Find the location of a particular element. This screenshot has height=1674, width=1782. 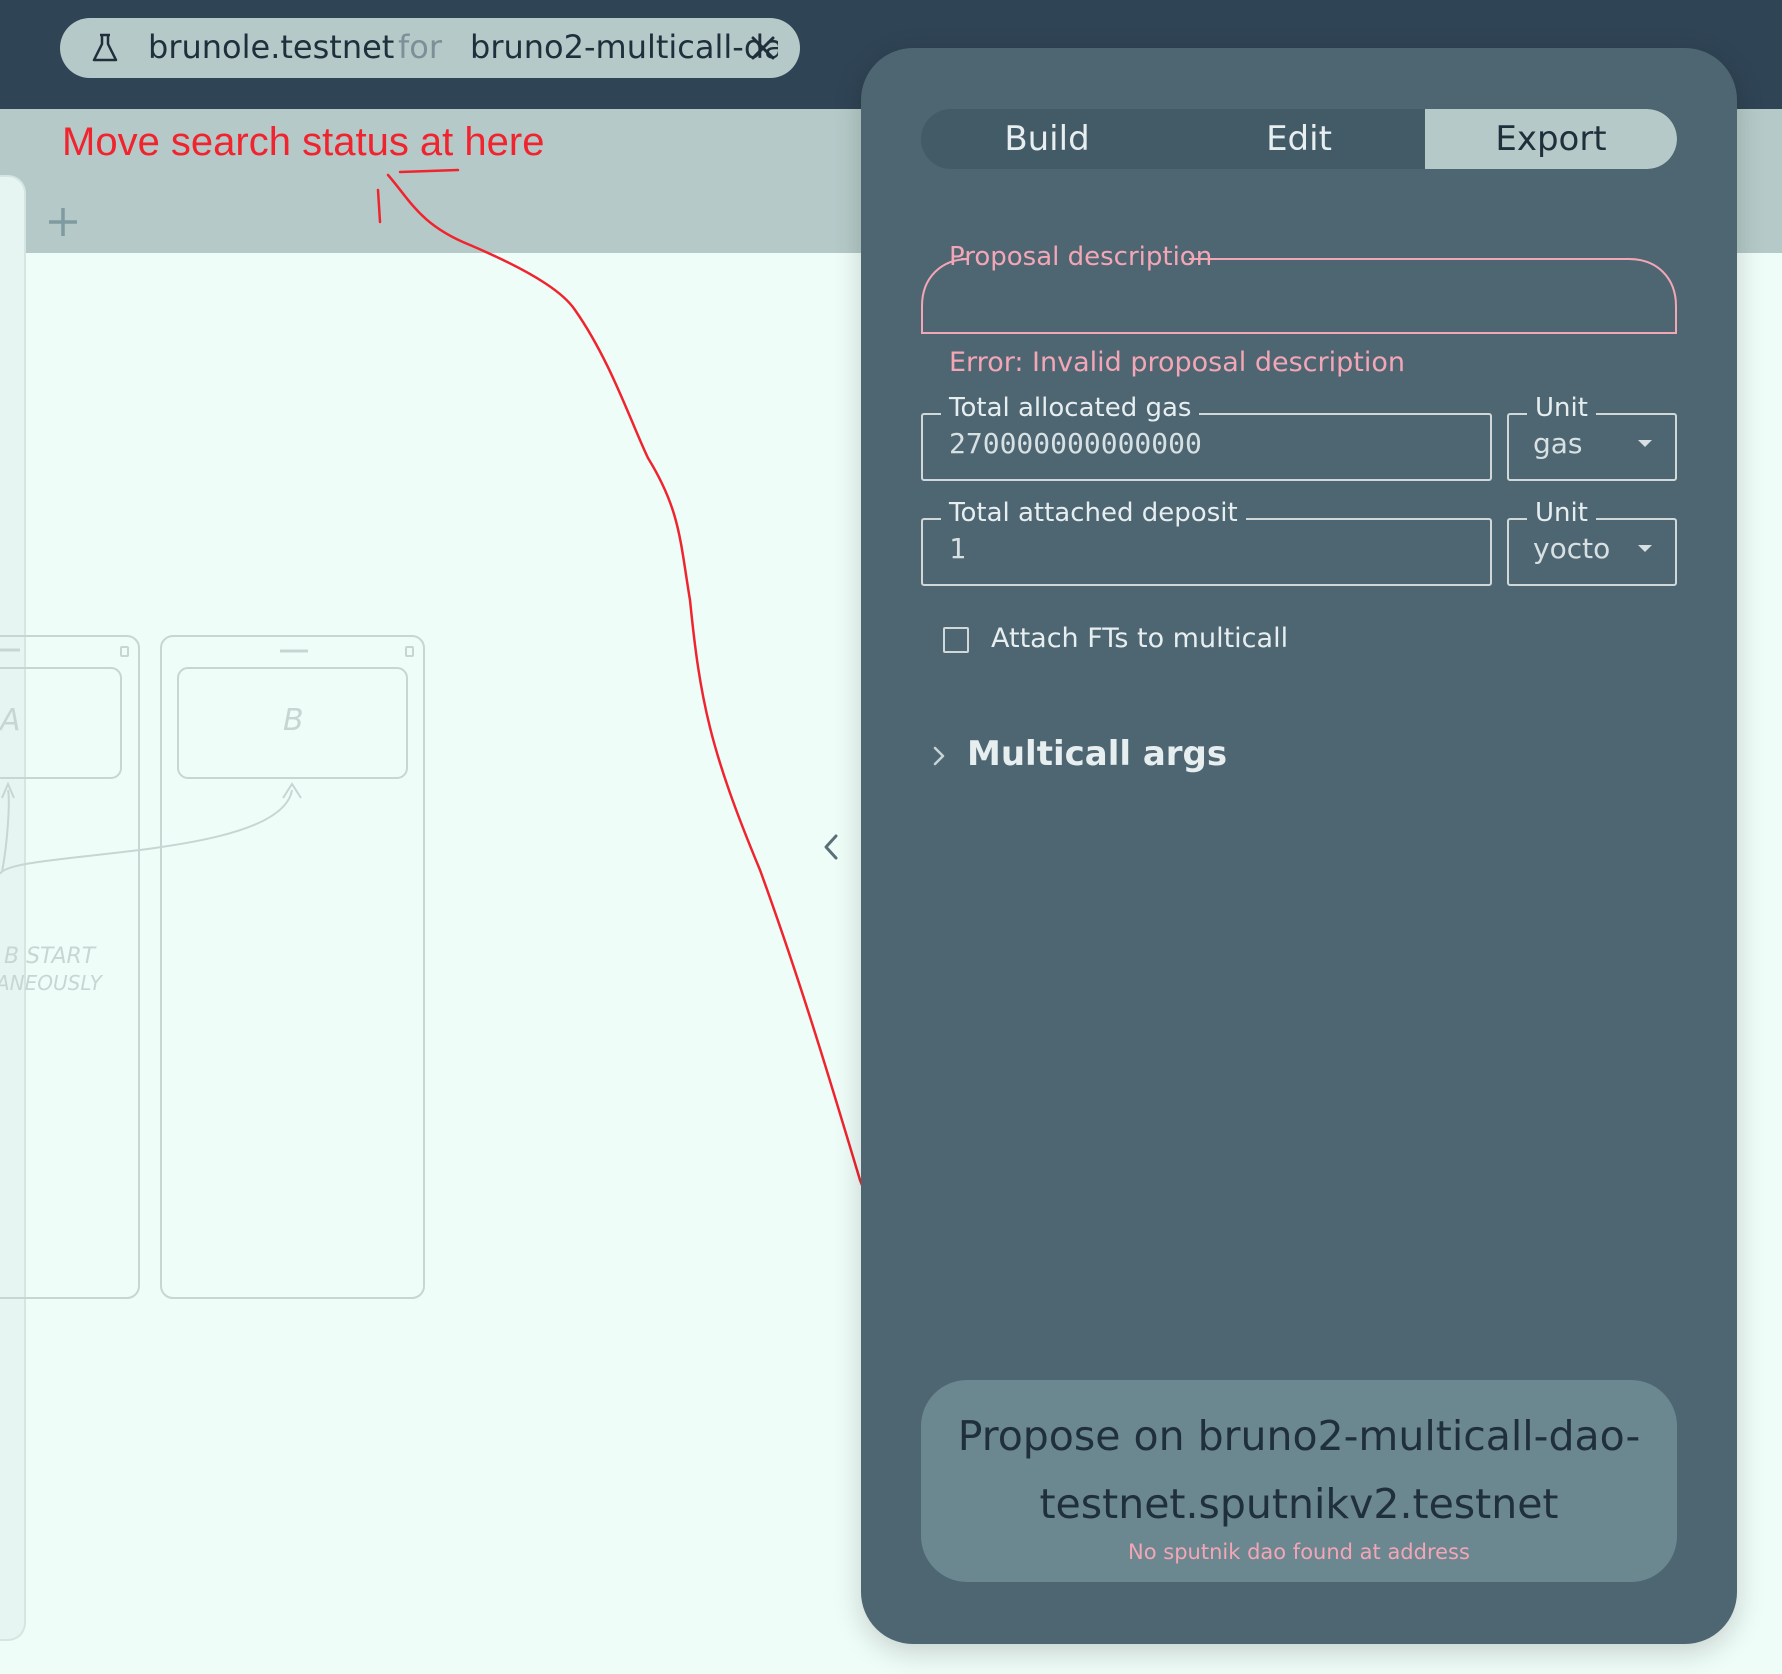

flow-arrow is located at coordinates (146, 832).